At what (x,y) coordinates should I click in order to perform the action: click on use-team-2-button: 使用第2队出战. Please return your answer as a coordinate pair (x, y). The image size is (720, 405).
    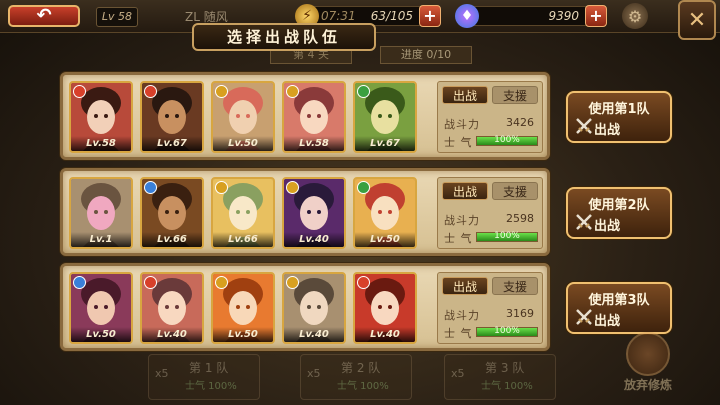
    Looking at the image, I should click on (619, 213).